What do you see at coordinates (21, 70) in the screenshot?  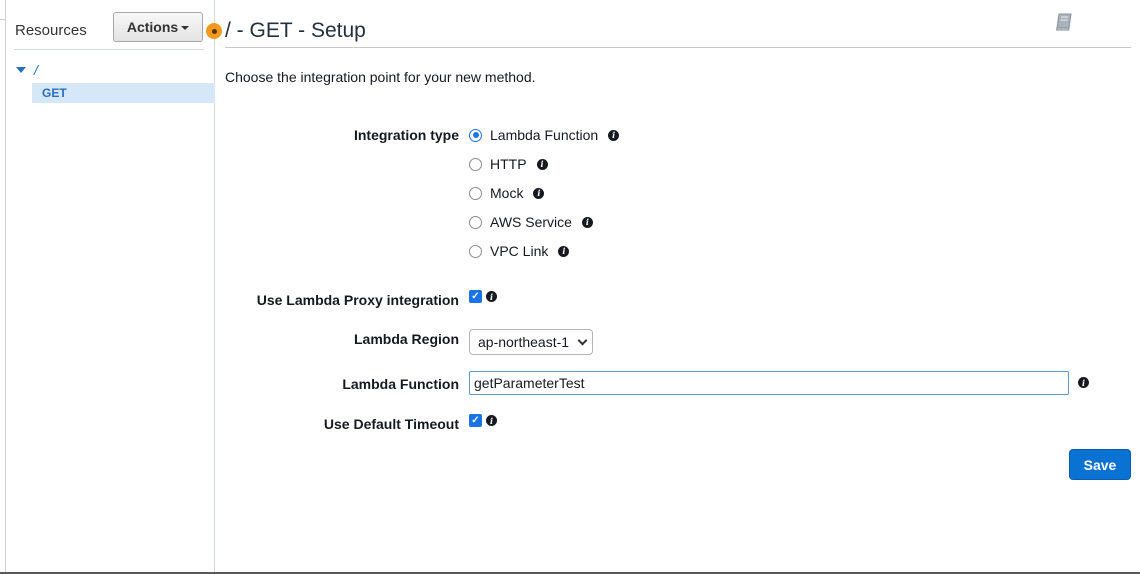 I see `expand-triangle-icon` at bounding box center [21, 70].